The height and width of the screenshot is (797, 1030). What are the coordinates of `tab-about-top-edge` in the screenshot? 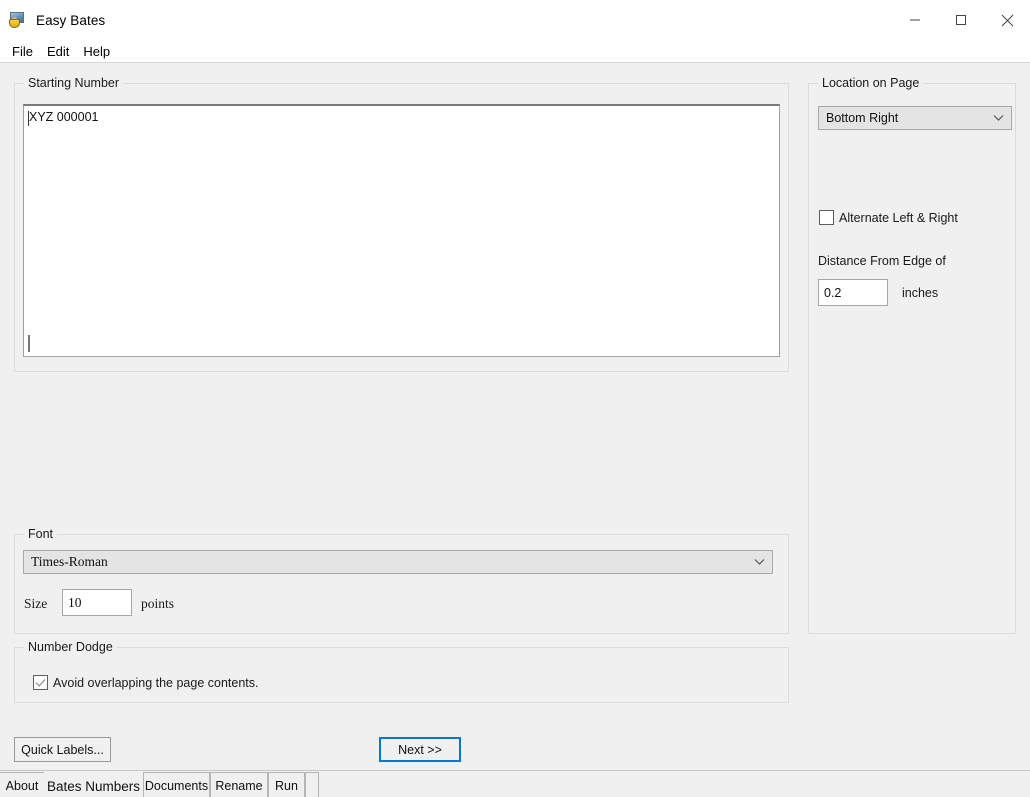 It's located at (22, 772).